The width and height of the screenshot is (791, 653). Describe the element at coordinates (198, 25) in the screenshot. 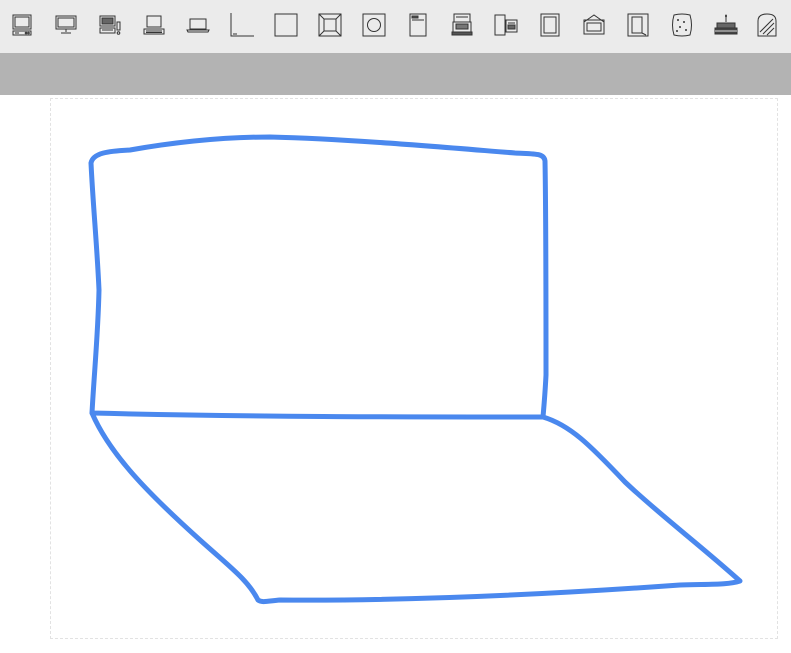

I see `notebook-icon` at that location.